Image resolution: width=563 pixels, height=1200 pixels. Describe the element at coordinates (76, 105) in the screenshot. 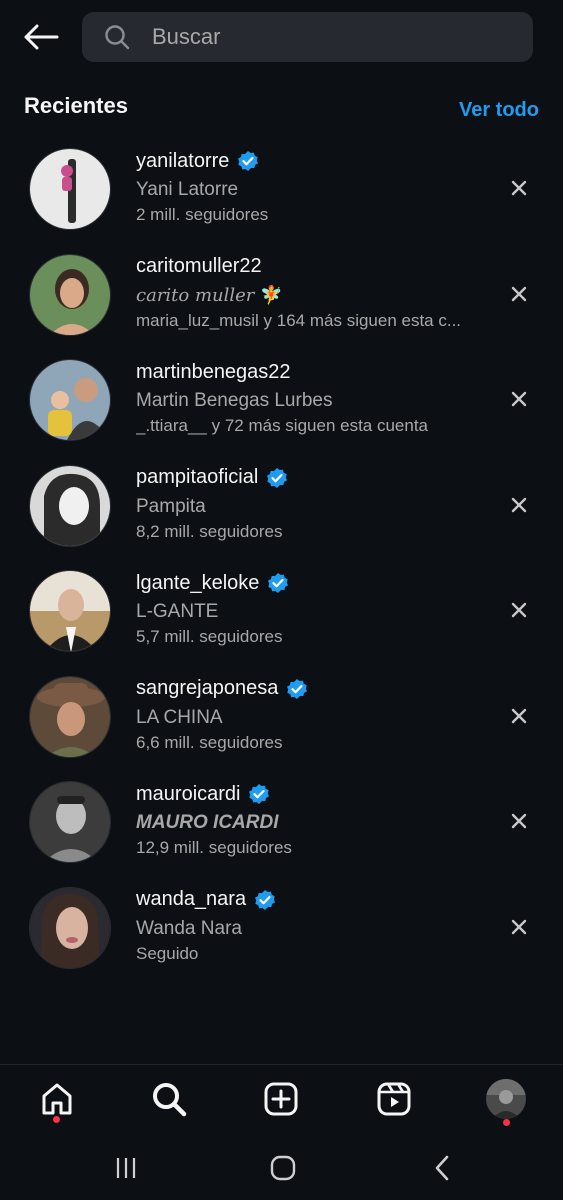

I see `recents-title: Recientes` at that location.